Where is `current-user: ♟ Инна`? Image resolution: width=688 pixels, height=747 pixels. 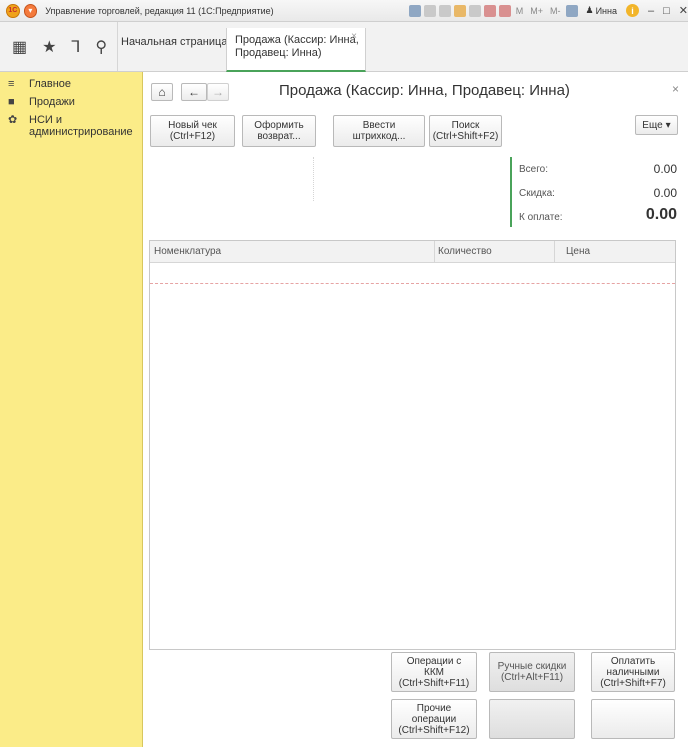
current-user: ♟ Инна is located at coordinates (602, 10).